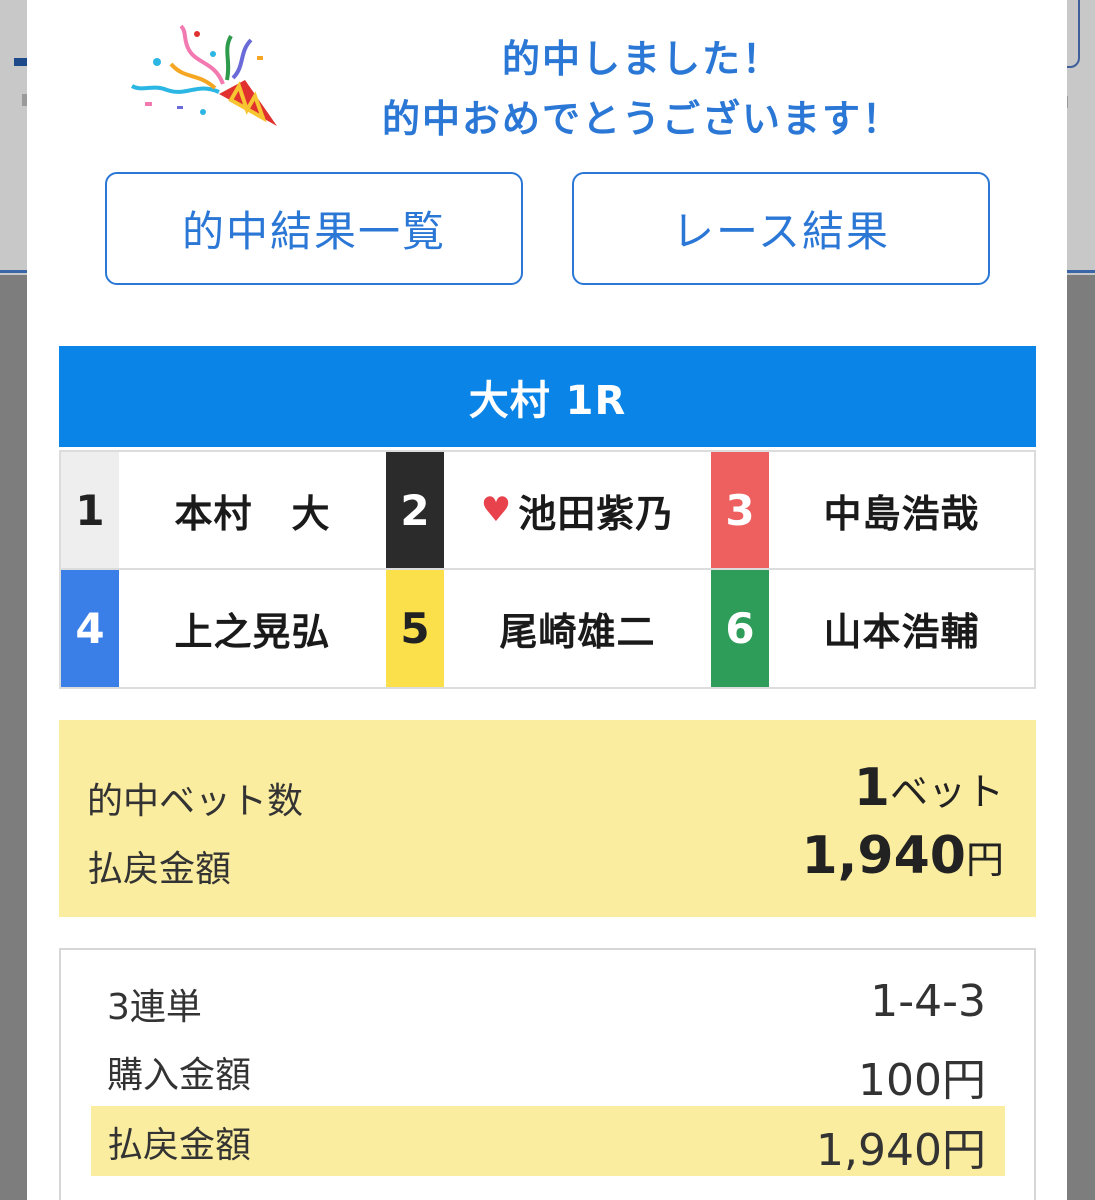 This screenshot has width=1095, height=1200. I want to click on payout-number: 1,940, so click(883, 856).